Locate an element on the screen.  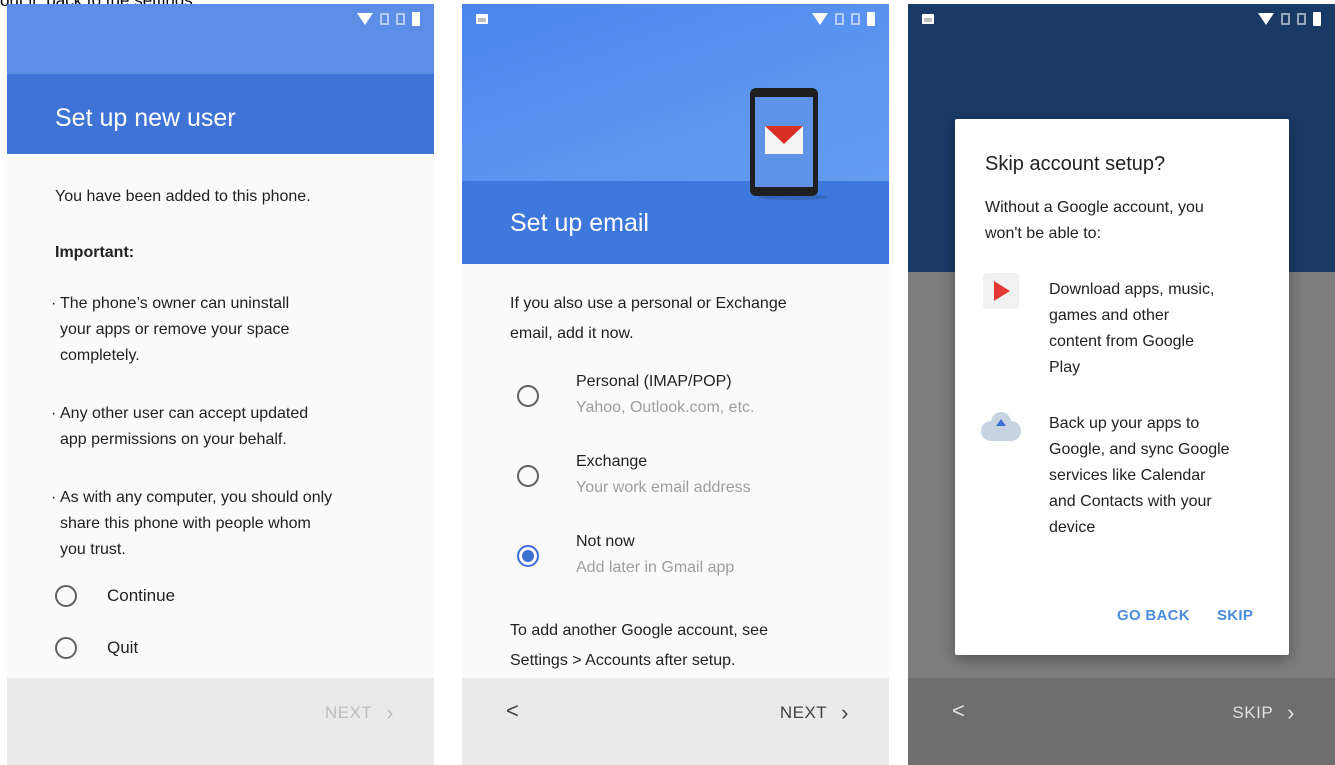
personal-radio is located at coordinates (528, 396).